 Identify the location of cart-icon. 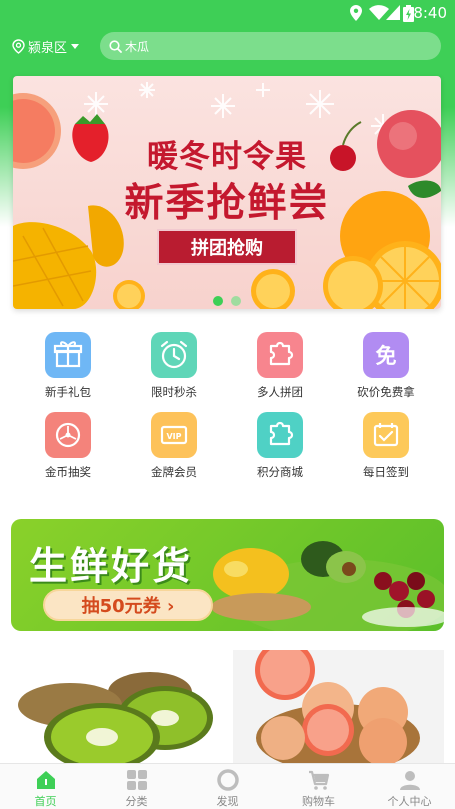
(318, 780).